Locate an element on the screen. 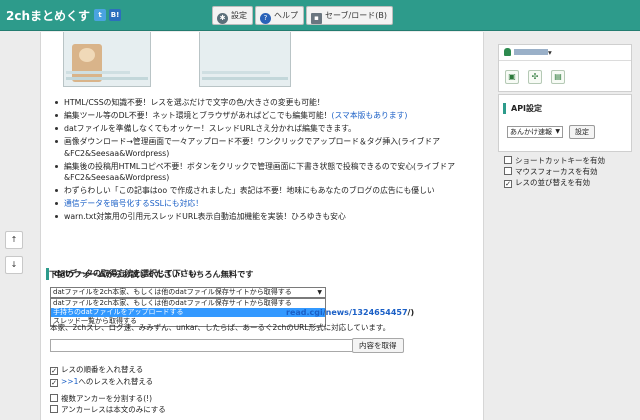 This screenshot has width=640, height=420. feature-text: 編集ツール等のDL不要！ネット環境とブラウザがあればどこでも編集可能！ is located at coordinates (198, 115).